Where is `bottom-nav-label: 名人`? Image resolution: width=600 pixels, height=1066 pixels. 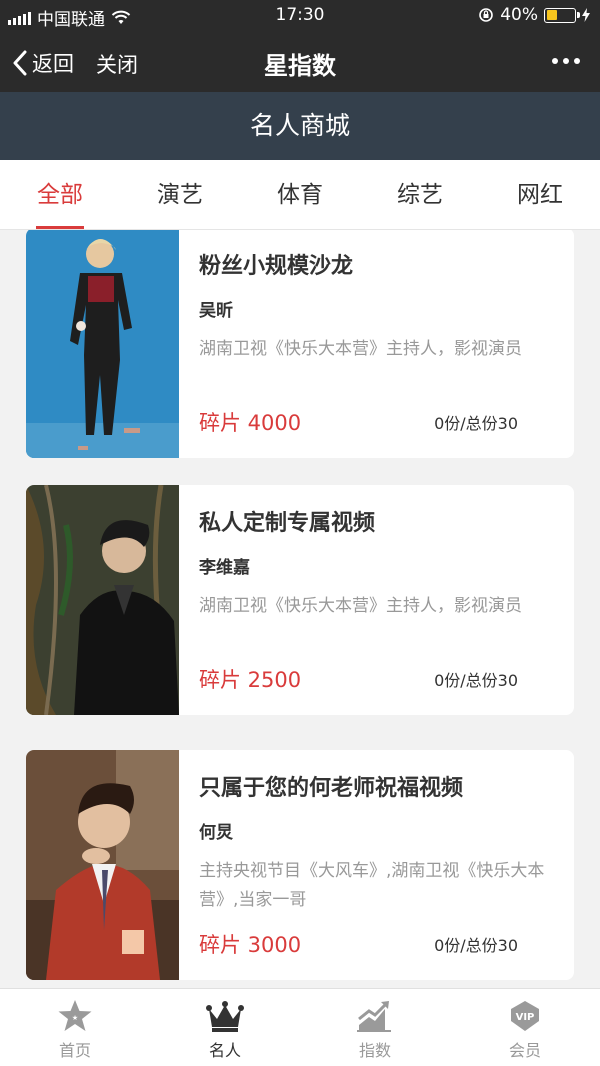 bottom-nav-label: 名人 is located at coordinates (224, 1050).